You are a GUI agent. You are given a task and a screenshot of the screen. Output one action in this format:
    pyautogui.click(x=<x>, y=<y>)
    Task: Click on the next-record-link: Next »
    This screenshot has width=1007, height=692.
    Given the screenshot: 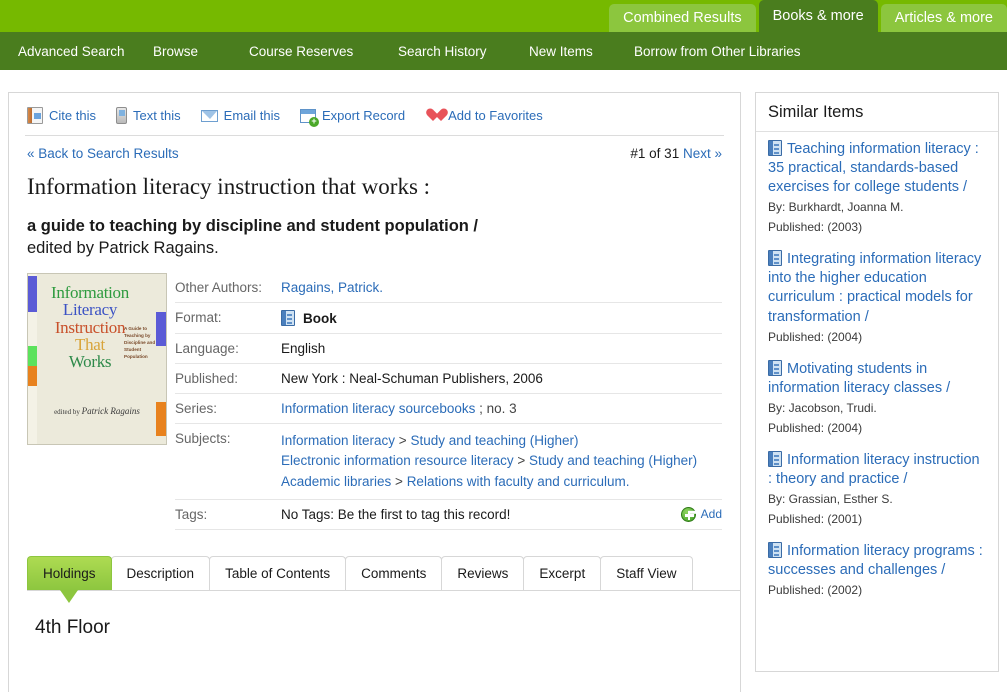 What is the action you would take?
    pyautogui.click(x=702, y=153)
    